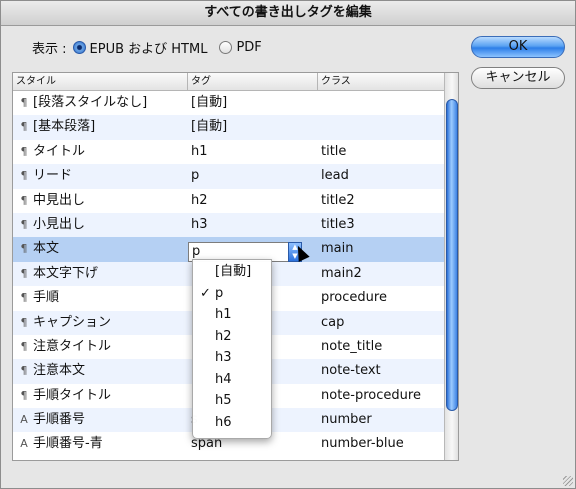  Describe the element at coordinates (226, 47) in the screenshot. I see `pdf-radio` at that location.